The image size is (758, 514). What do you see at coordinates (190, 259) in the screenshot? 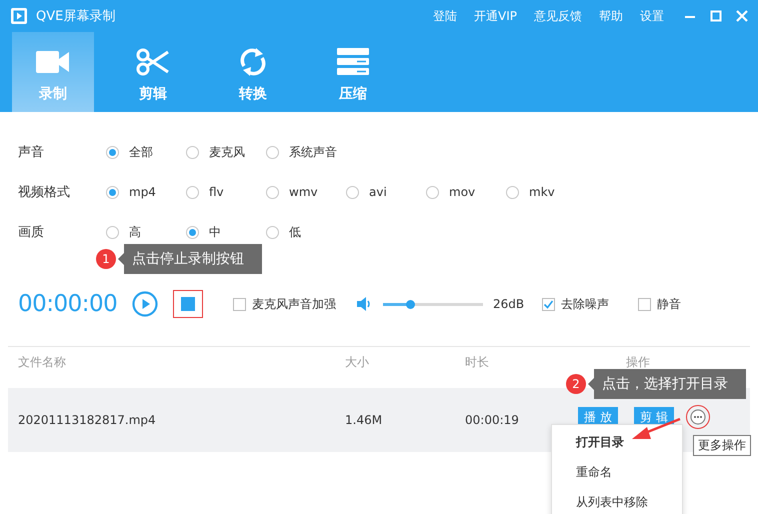
I see `callout-tooltip: 点击停止录制按钮` at bounding box center [190, 259].